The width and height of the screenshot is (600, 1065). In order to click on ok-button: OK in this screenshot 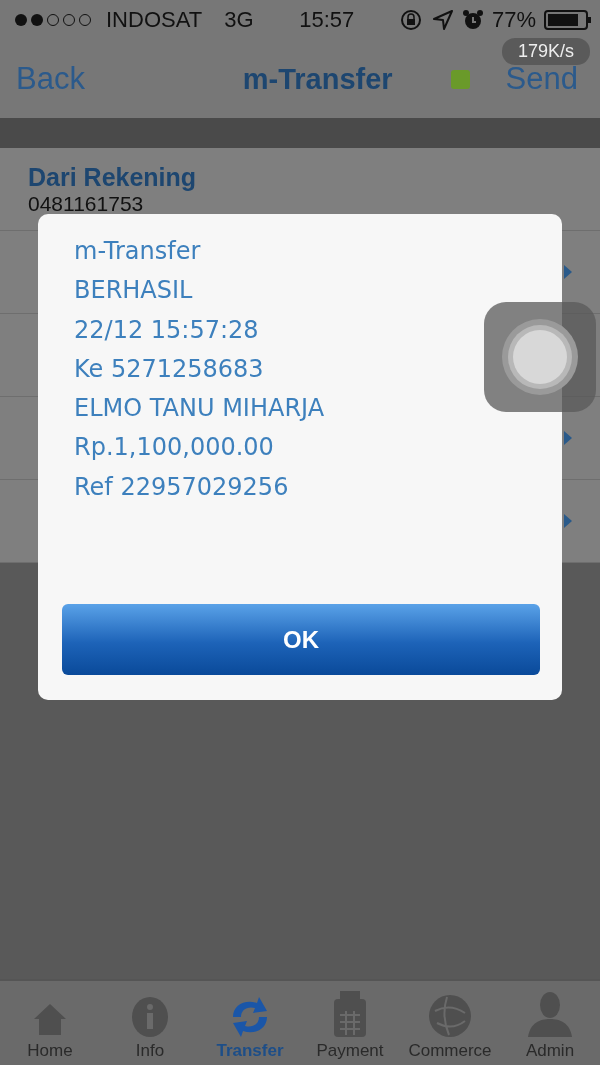, I will do `click(301, 639)`.